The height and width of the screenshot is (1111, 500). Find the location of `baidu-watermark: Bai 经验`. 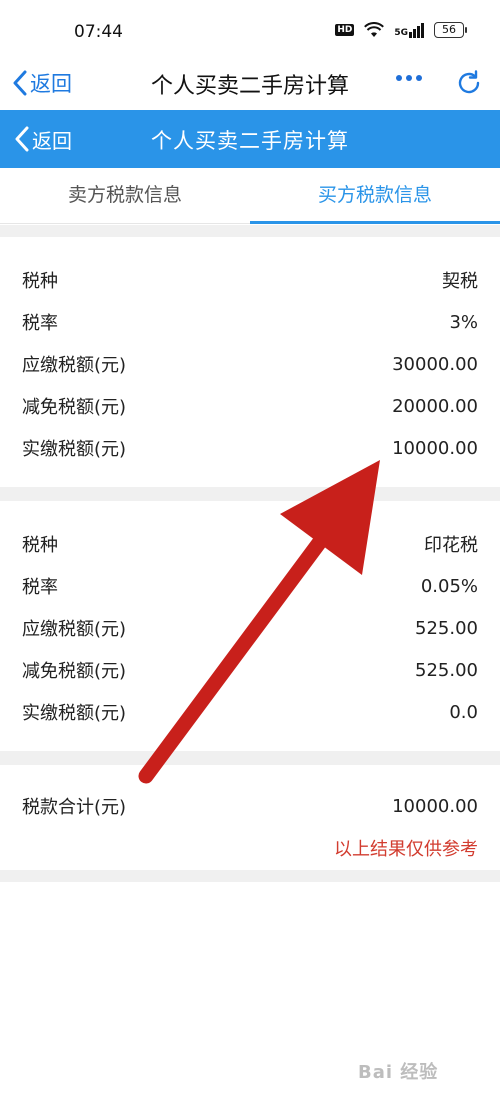

baidu-watermark: Bai 经验 is located at coordinates (398, 1072).